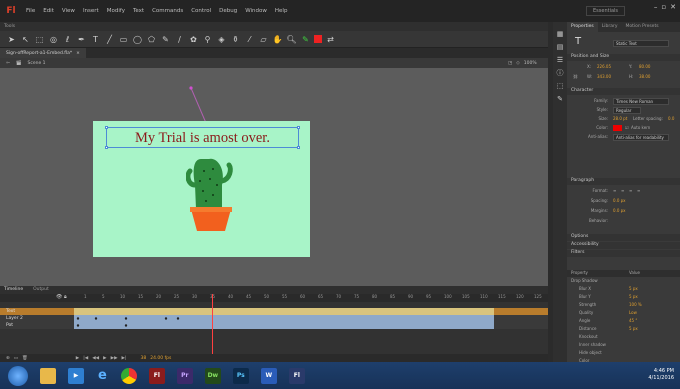 Image resolution: width=680 pixels, height=389 pixels. What do you see at coordinates (575, 76) in the screenshot?
I see `link-icon: ⛓︎` at bounding box center [575, 76].